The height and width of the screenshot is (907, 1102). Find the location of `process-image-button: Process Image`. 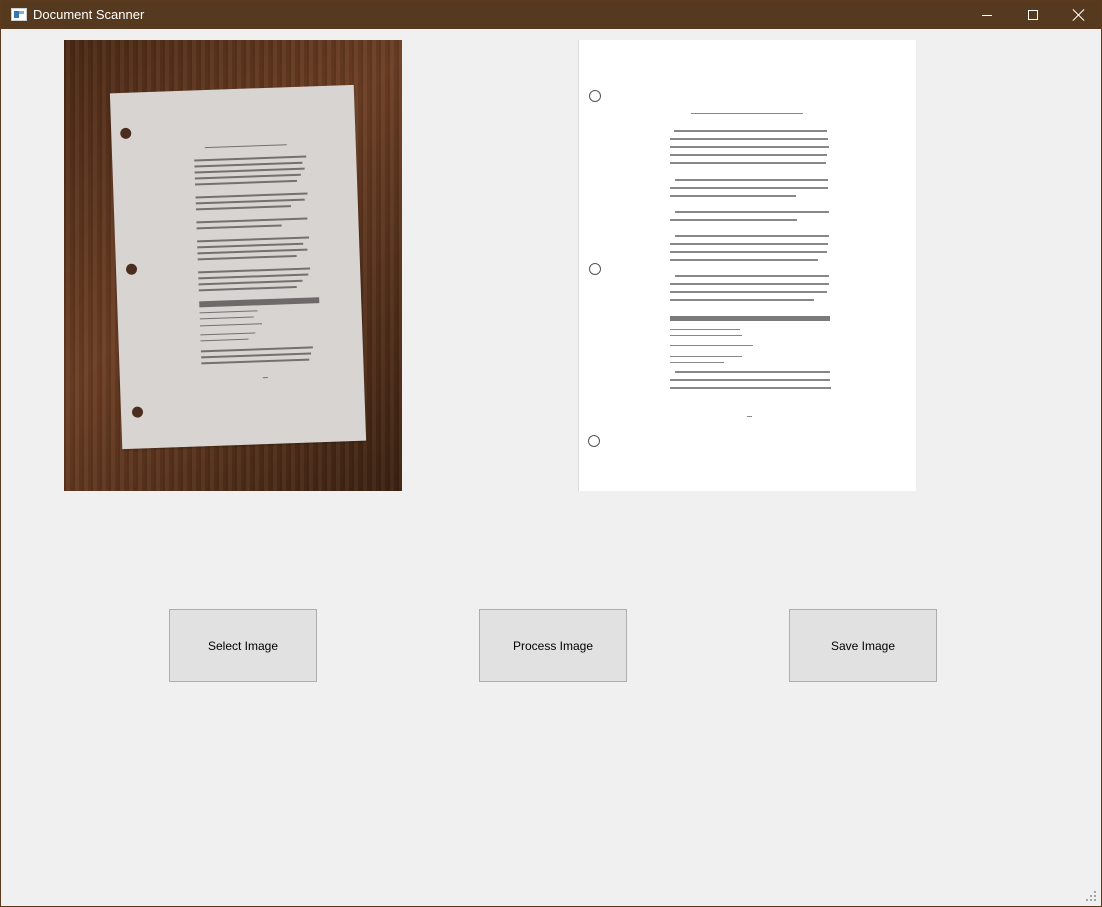

process-image-button: Process Image is located at coordinates (553, 645).